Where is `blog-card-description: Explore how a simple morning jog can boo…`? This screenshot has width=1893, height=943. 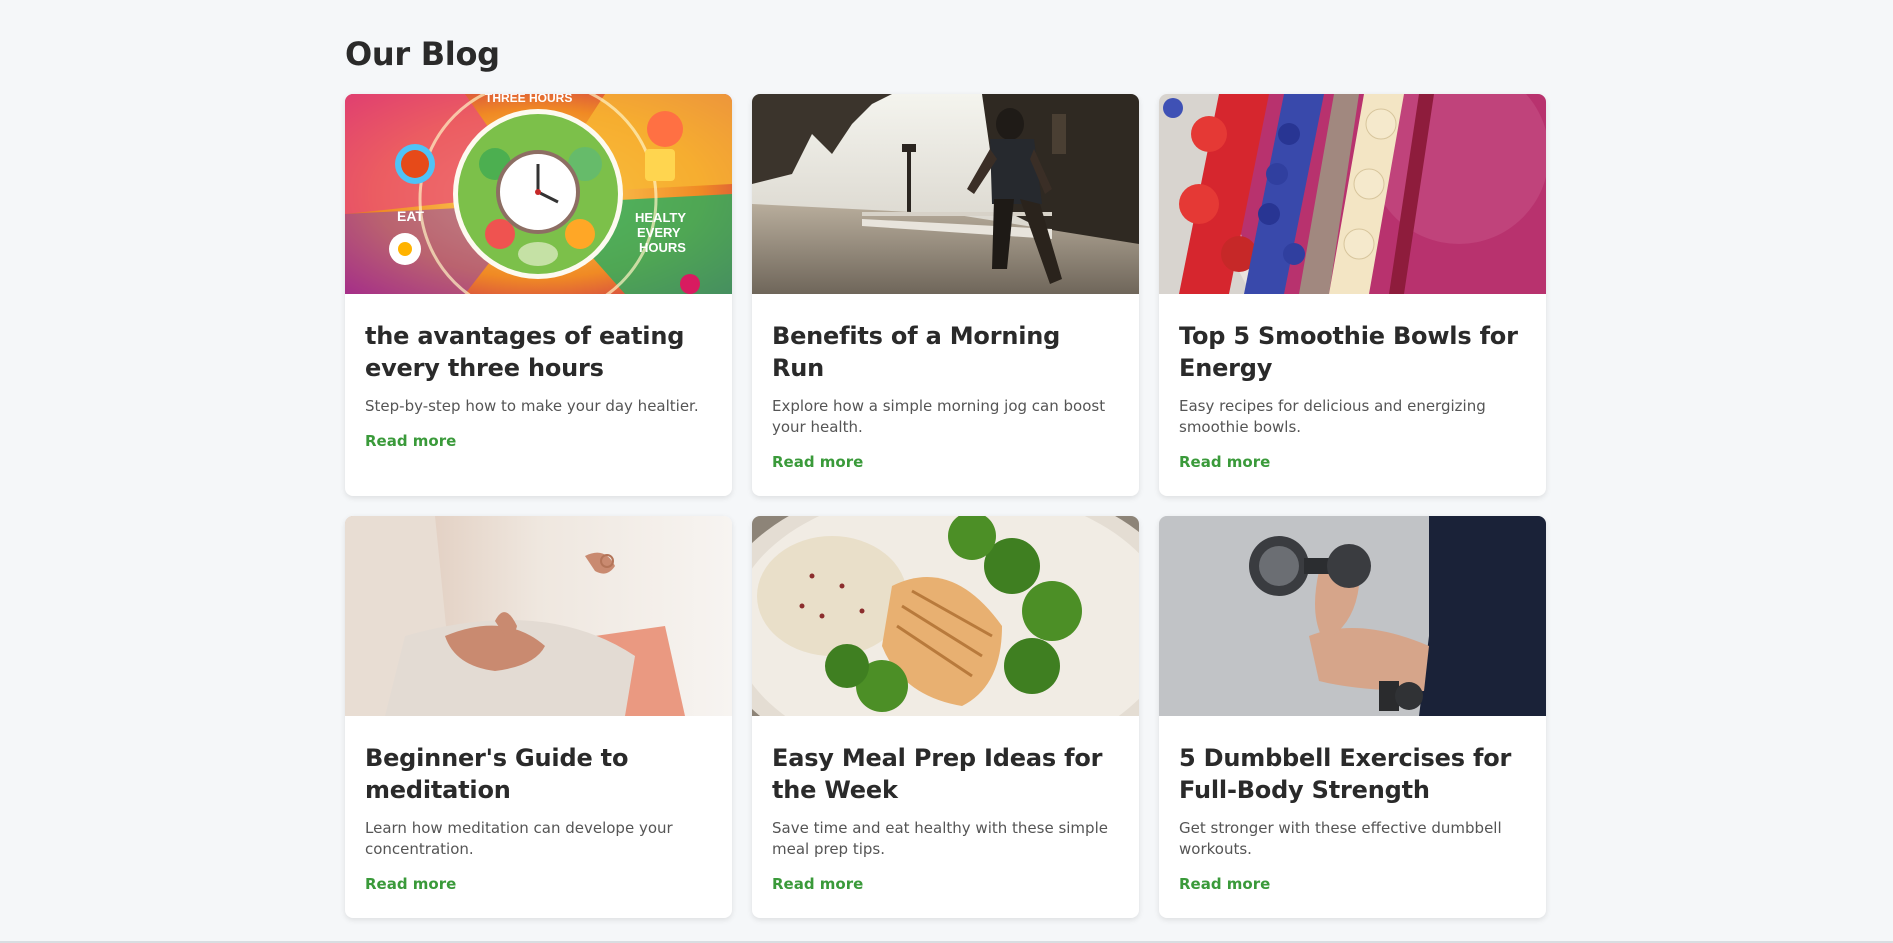 blog-card-description: Explore how a simple morning jog can boo… is located at coordinates (939, 416).